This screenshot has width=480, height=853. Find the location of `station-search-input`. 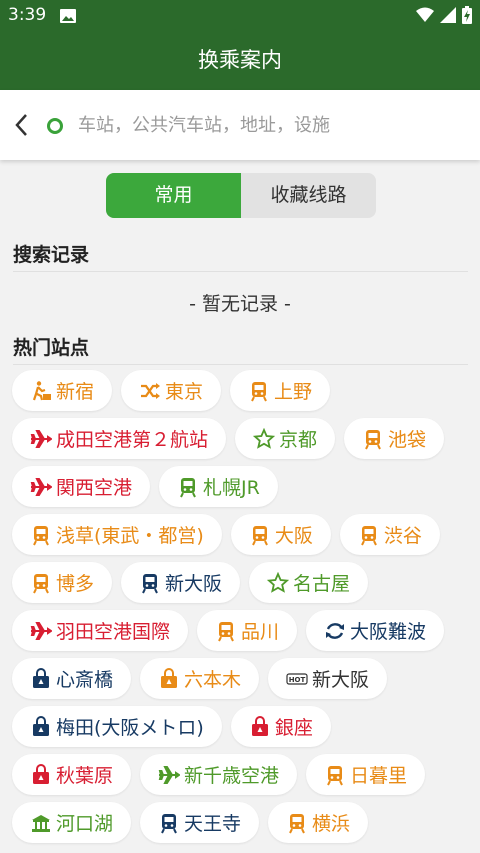

station-search-input is located at coordinates (273, 125).